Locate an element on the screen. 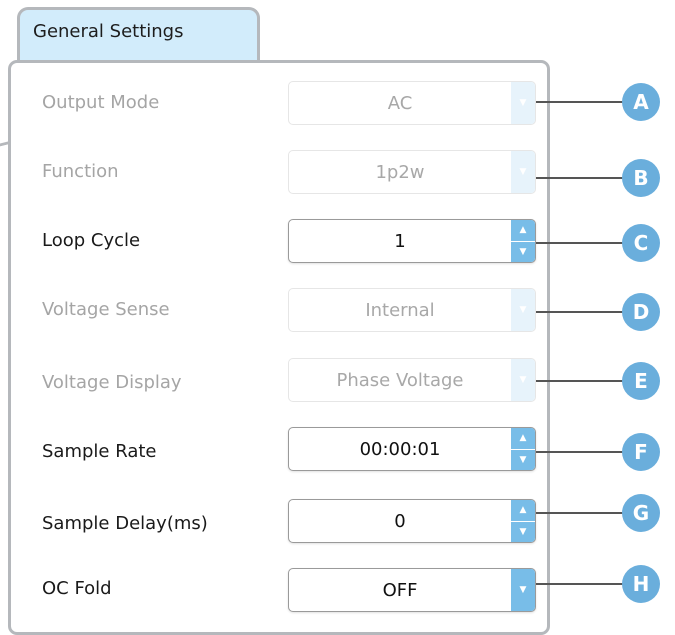 This screenshot has height=635, width=675. output-mode-dropdown: AC ▼ is located at coordinates (412, 103).